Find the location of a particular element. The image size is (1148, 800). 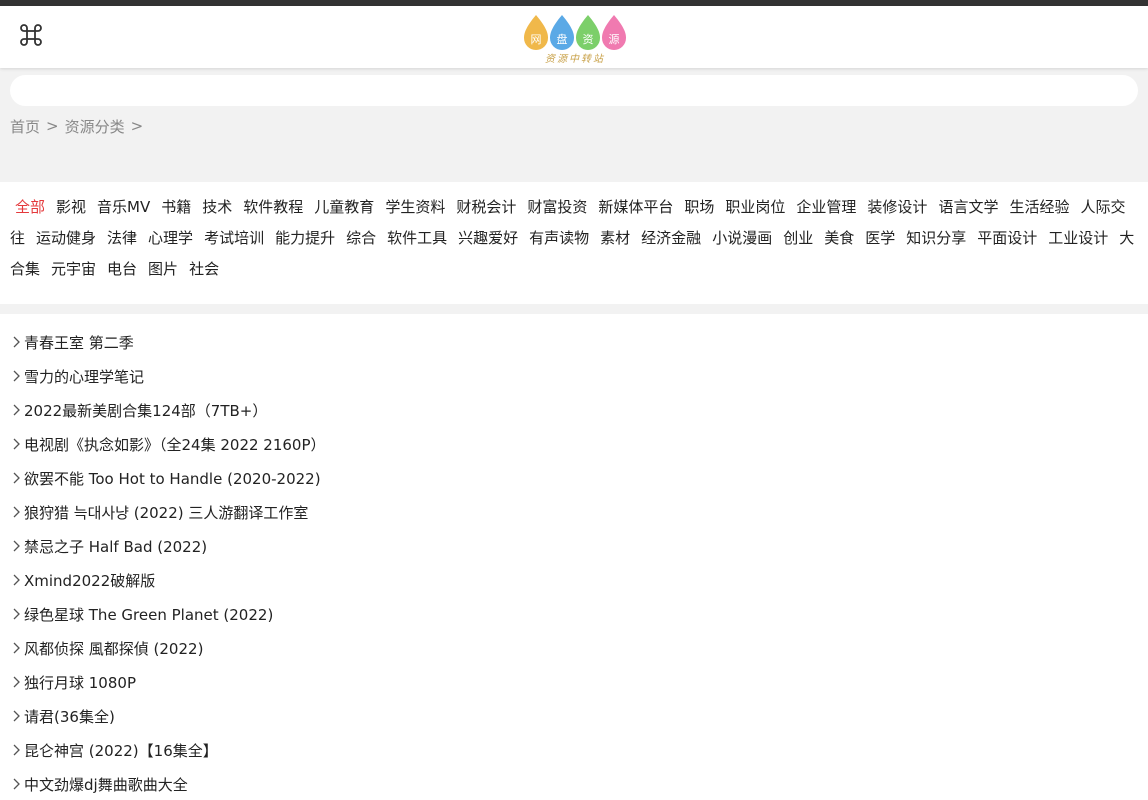

list-item-title: 禁忌之子 Half Bad (2022) is located at coordinates (116, 546).